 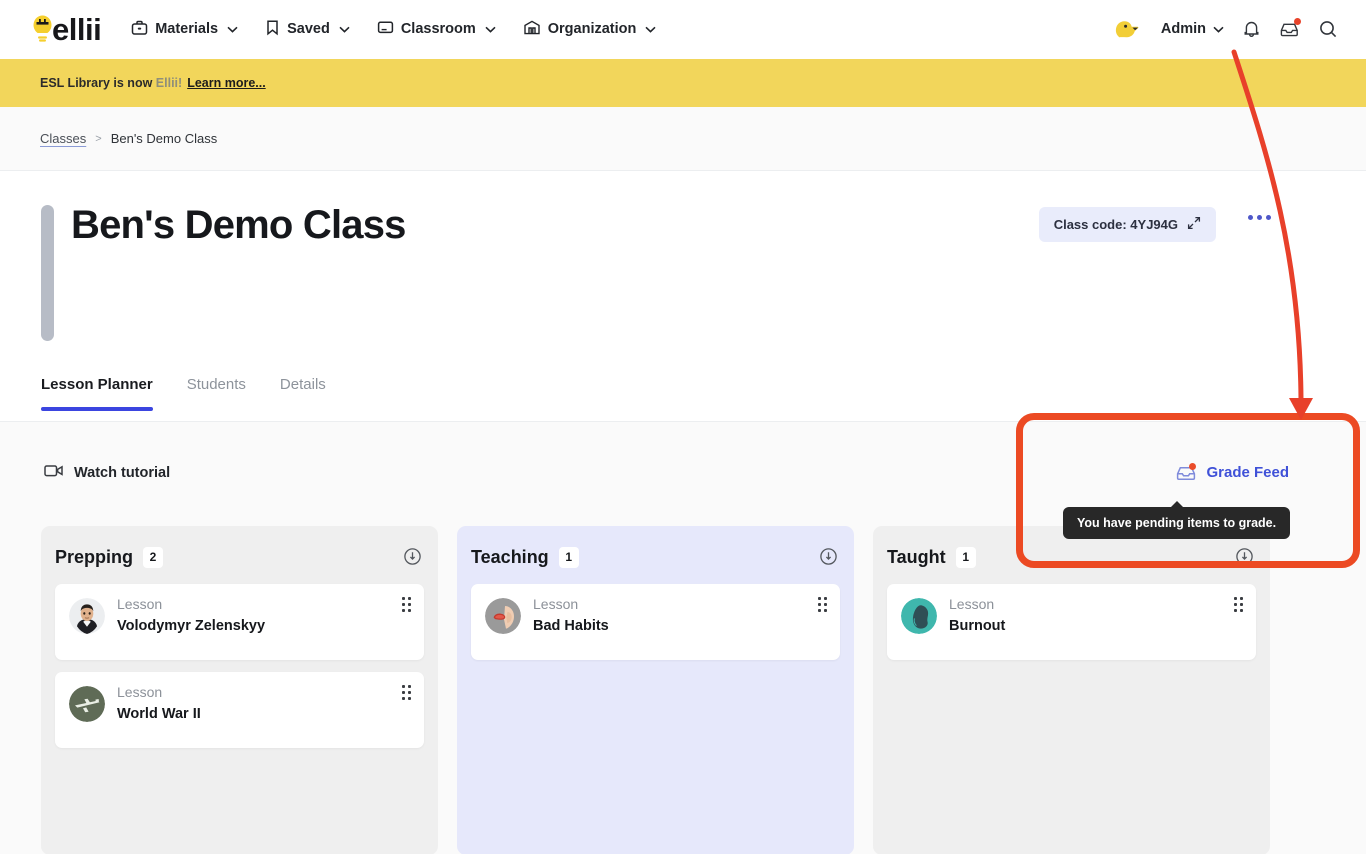 I want to click on class-code-label: Class code: 4YJ94G, so click(x=1115, y=224).